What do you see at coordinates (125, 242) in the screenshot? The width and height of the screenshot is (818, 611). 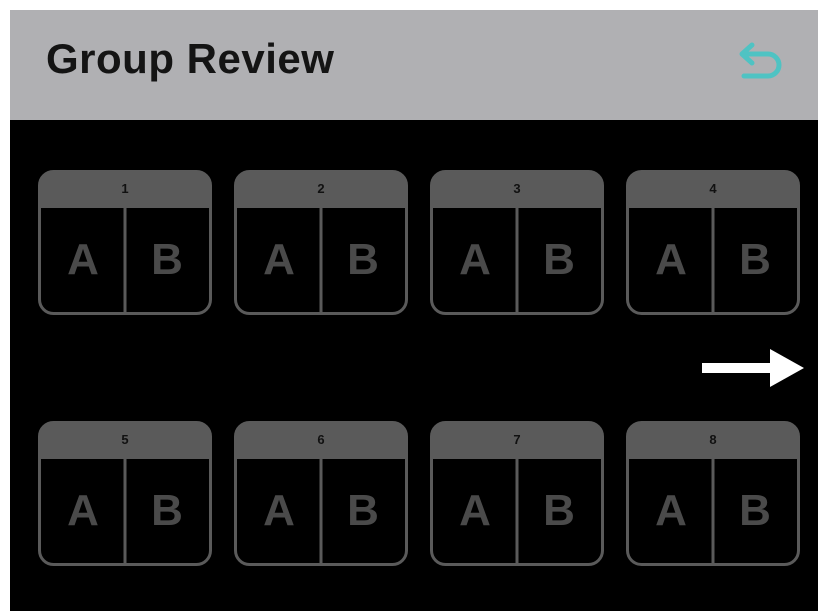 I see `group-card-1: 1 A B` at bounding box center [125, 242].